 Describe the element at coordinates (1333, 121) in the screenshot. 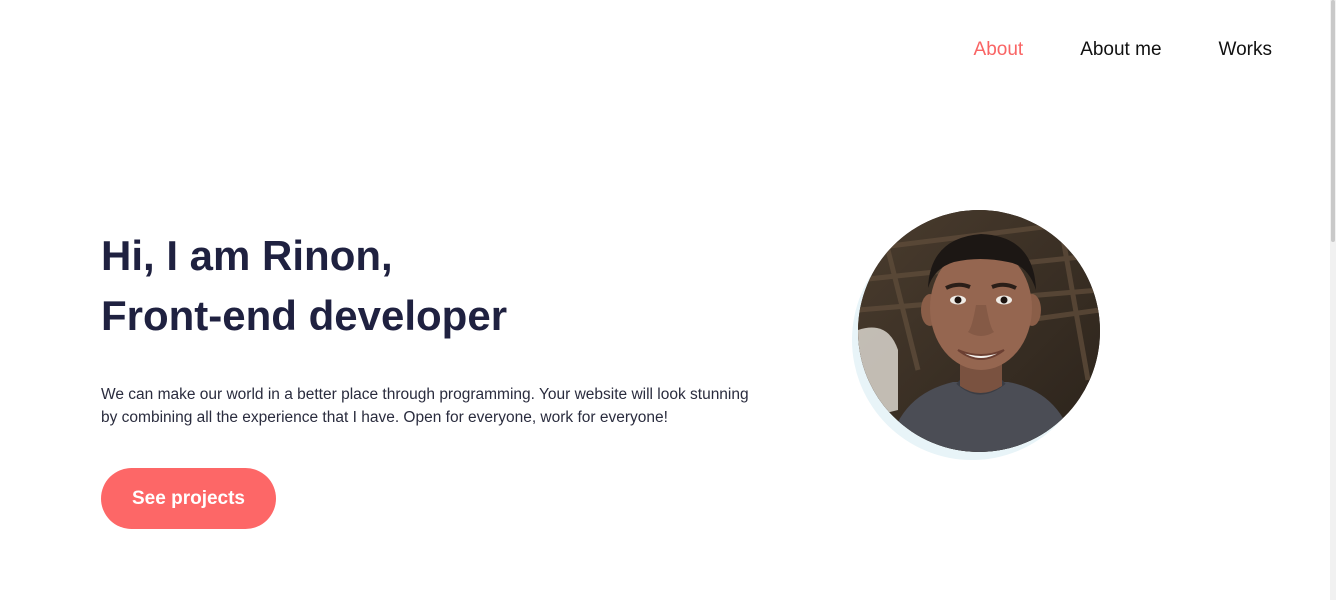

I see `scrollbar-thumb` at that location.